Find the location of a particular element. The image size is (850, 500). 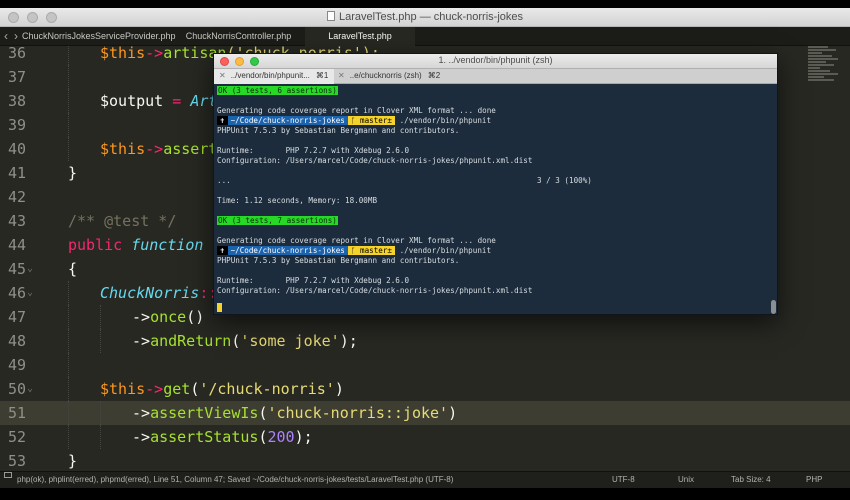

nav-back-icon: ‹ is located at coordinates (6, 36).